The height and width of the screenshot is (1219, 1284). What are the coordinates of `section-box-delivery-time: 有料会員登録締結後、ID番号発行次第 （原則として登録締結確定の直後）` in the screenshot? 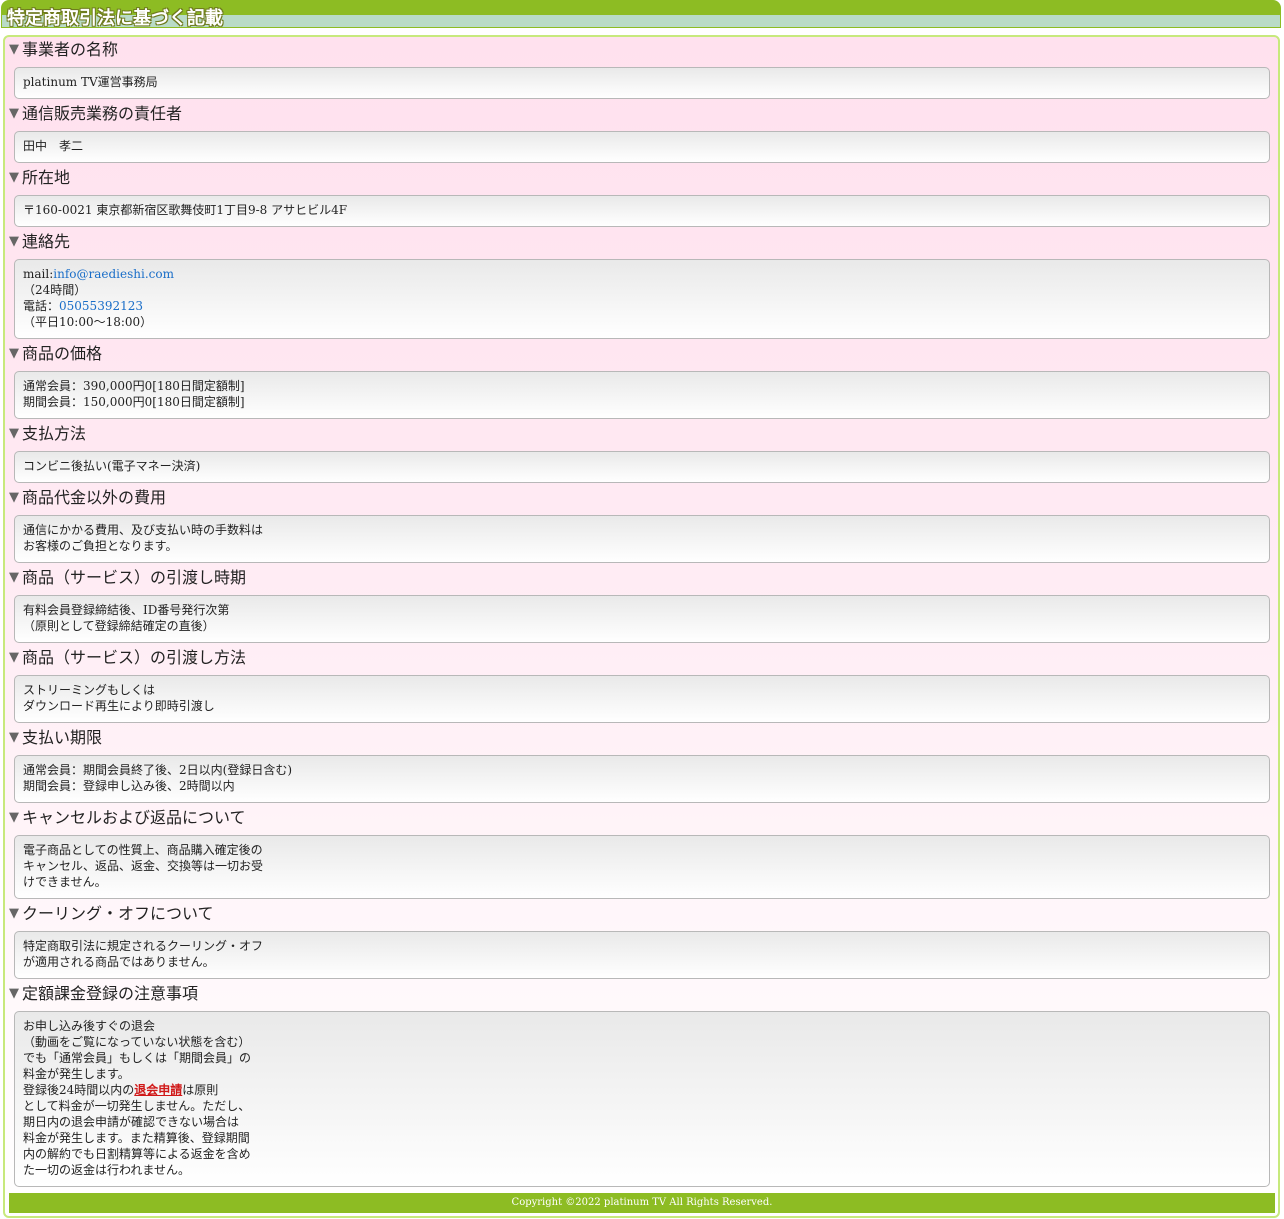 It's located at (642, 619).